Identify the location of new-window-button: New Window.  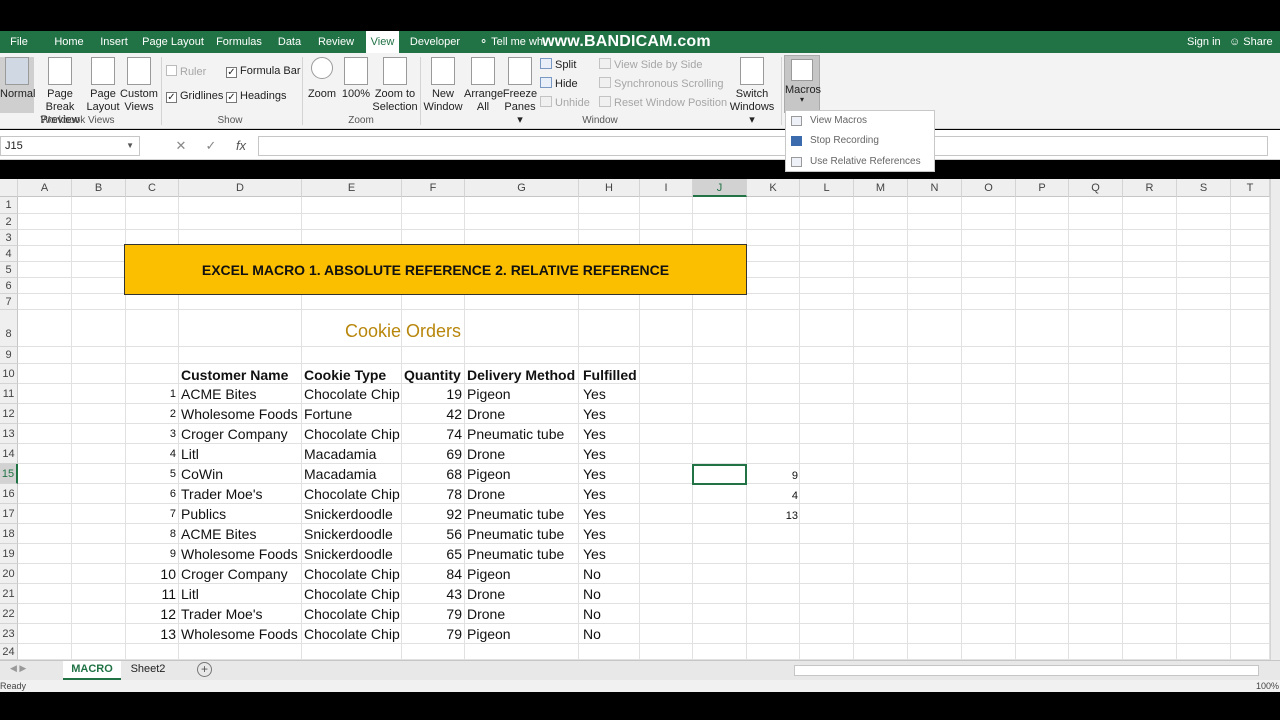
(443, 85).